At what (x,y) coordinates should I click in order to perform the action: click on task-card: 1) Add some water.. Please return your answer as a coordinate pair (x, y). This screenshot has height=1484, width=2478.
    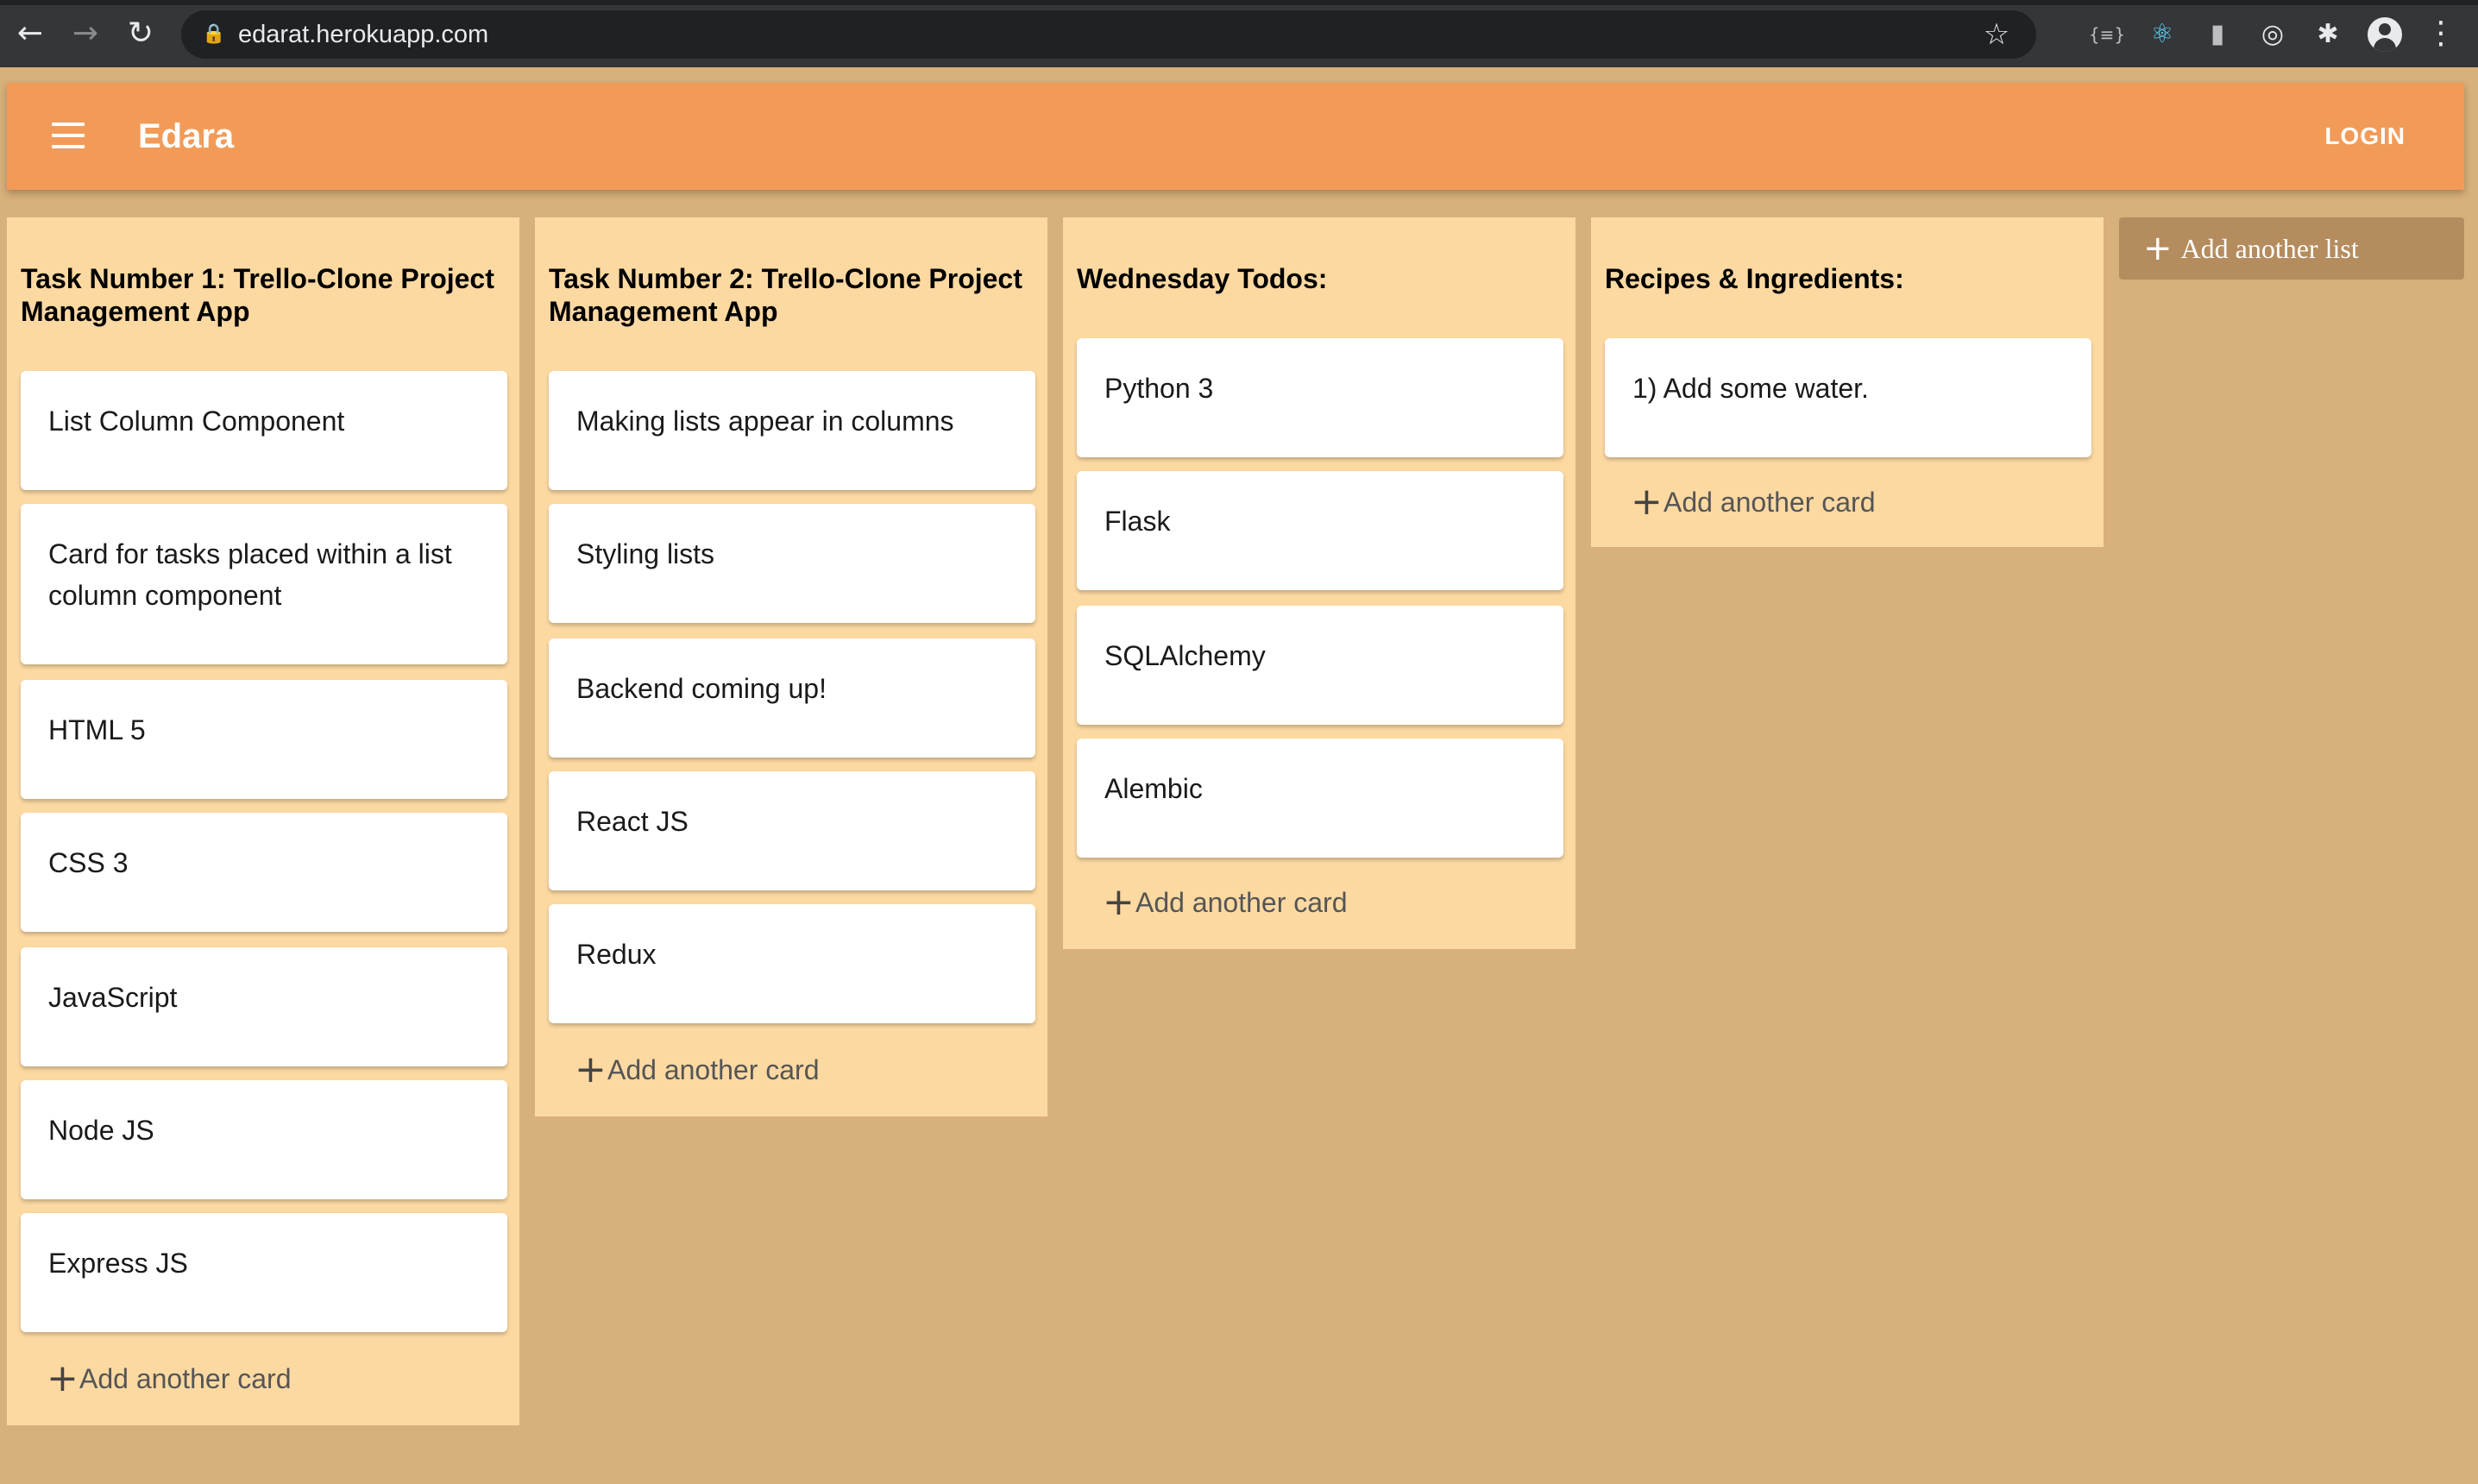
    Looking at the image, I should click on (1848, 397).